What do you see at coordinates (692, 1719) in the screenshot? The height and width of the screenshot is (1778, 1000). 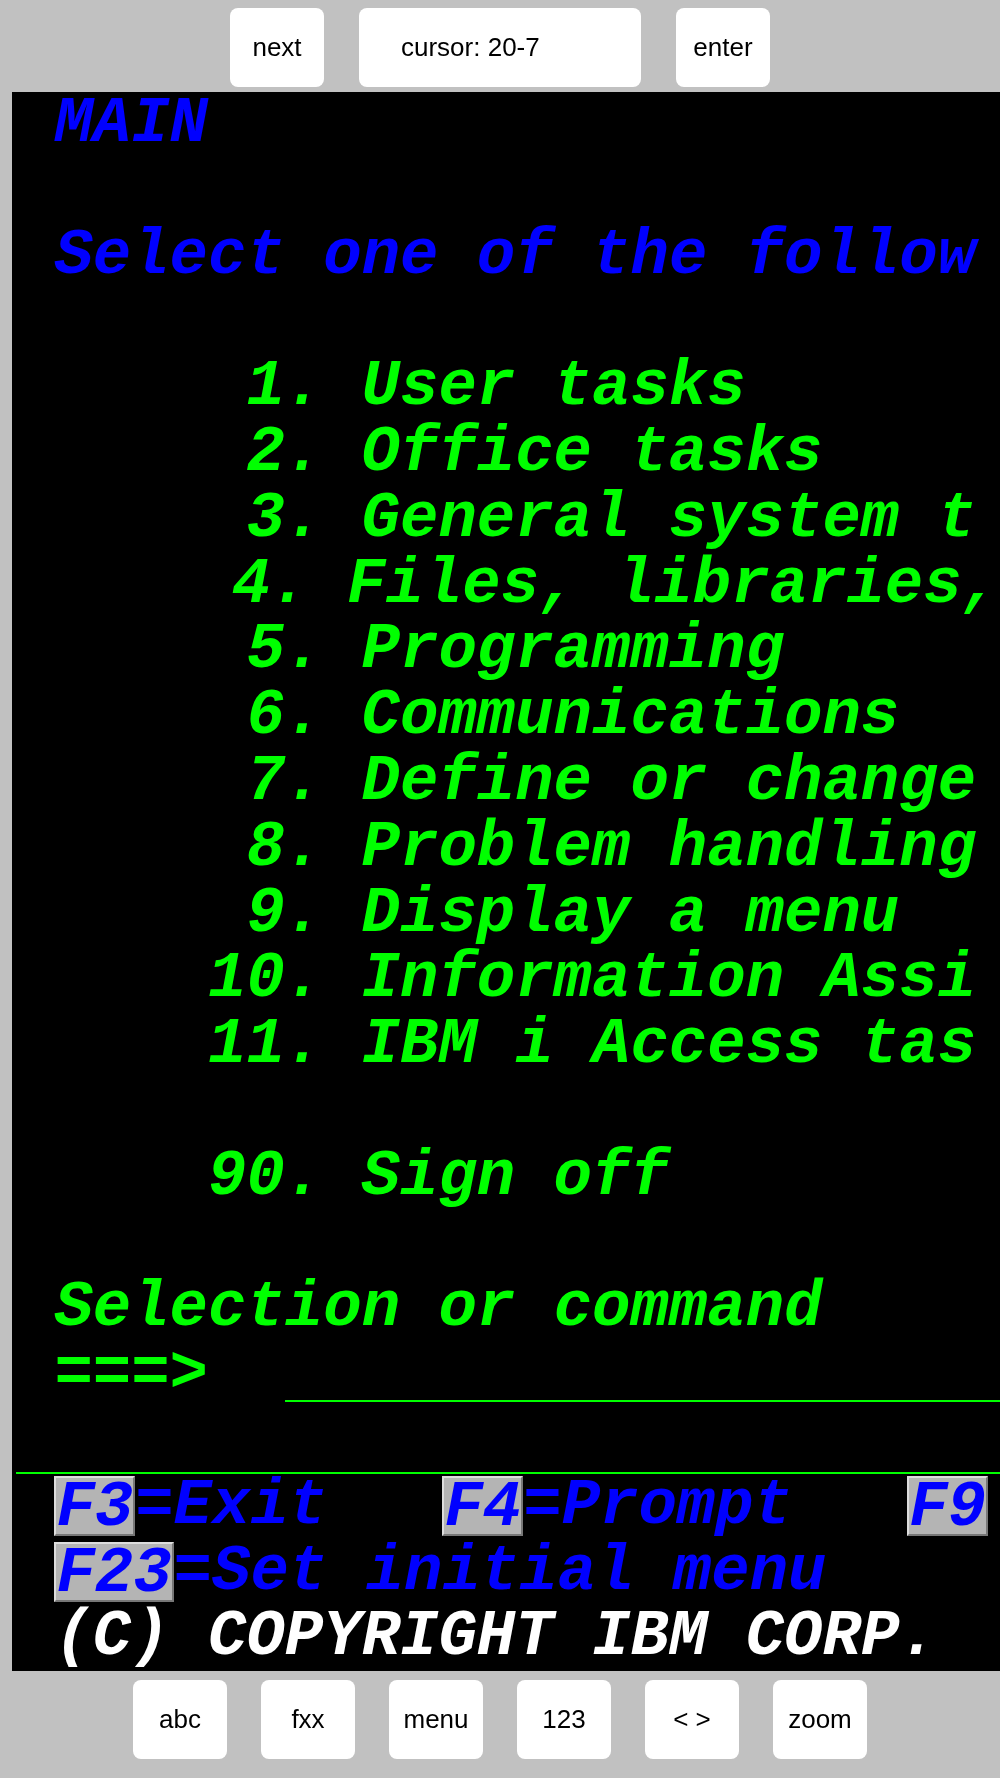 I see `keyboard-mode-button: < >` at bounding box center [692, 1719].